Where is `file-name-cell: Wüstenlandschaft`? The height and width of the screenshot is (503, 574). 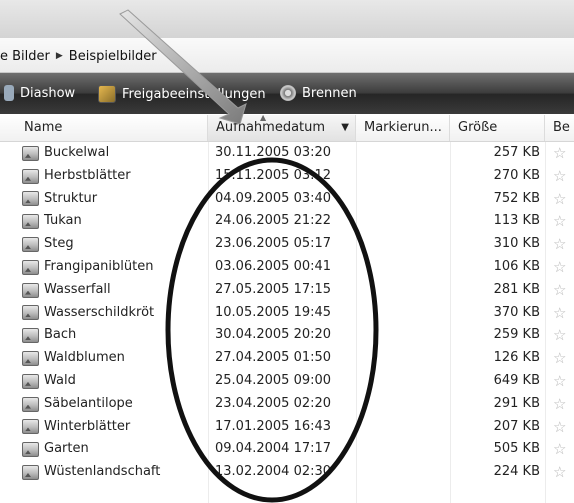 file-name-cell: Wüstenlandschaft is located at coordinates (112, 472).